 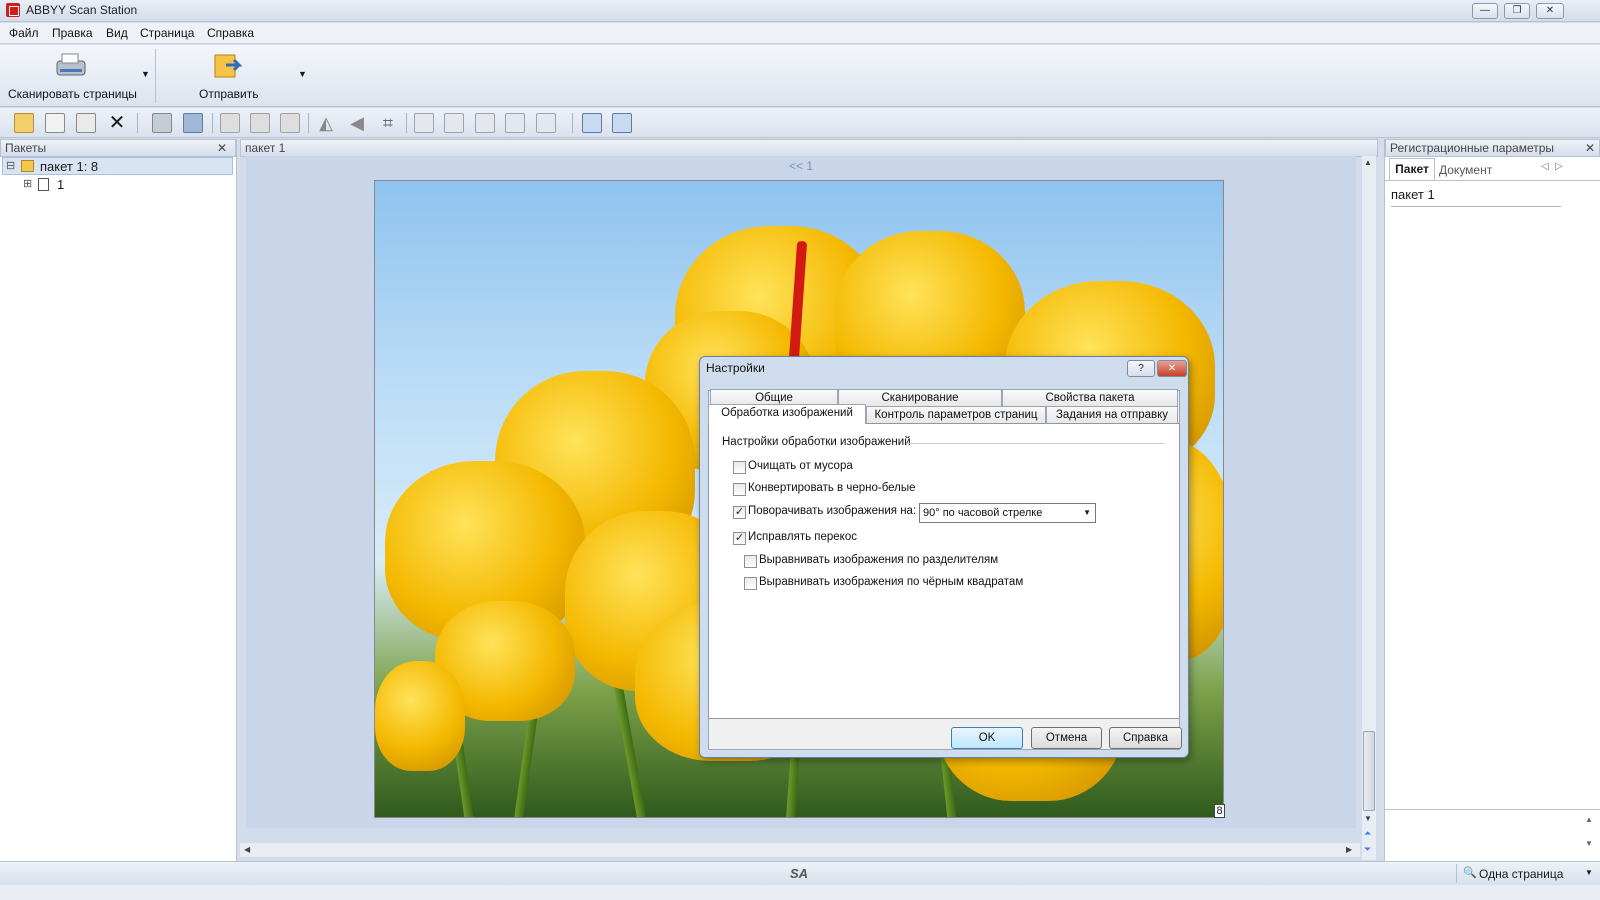 I want to click on close-button: ✕, so click(x=1550, y=11).